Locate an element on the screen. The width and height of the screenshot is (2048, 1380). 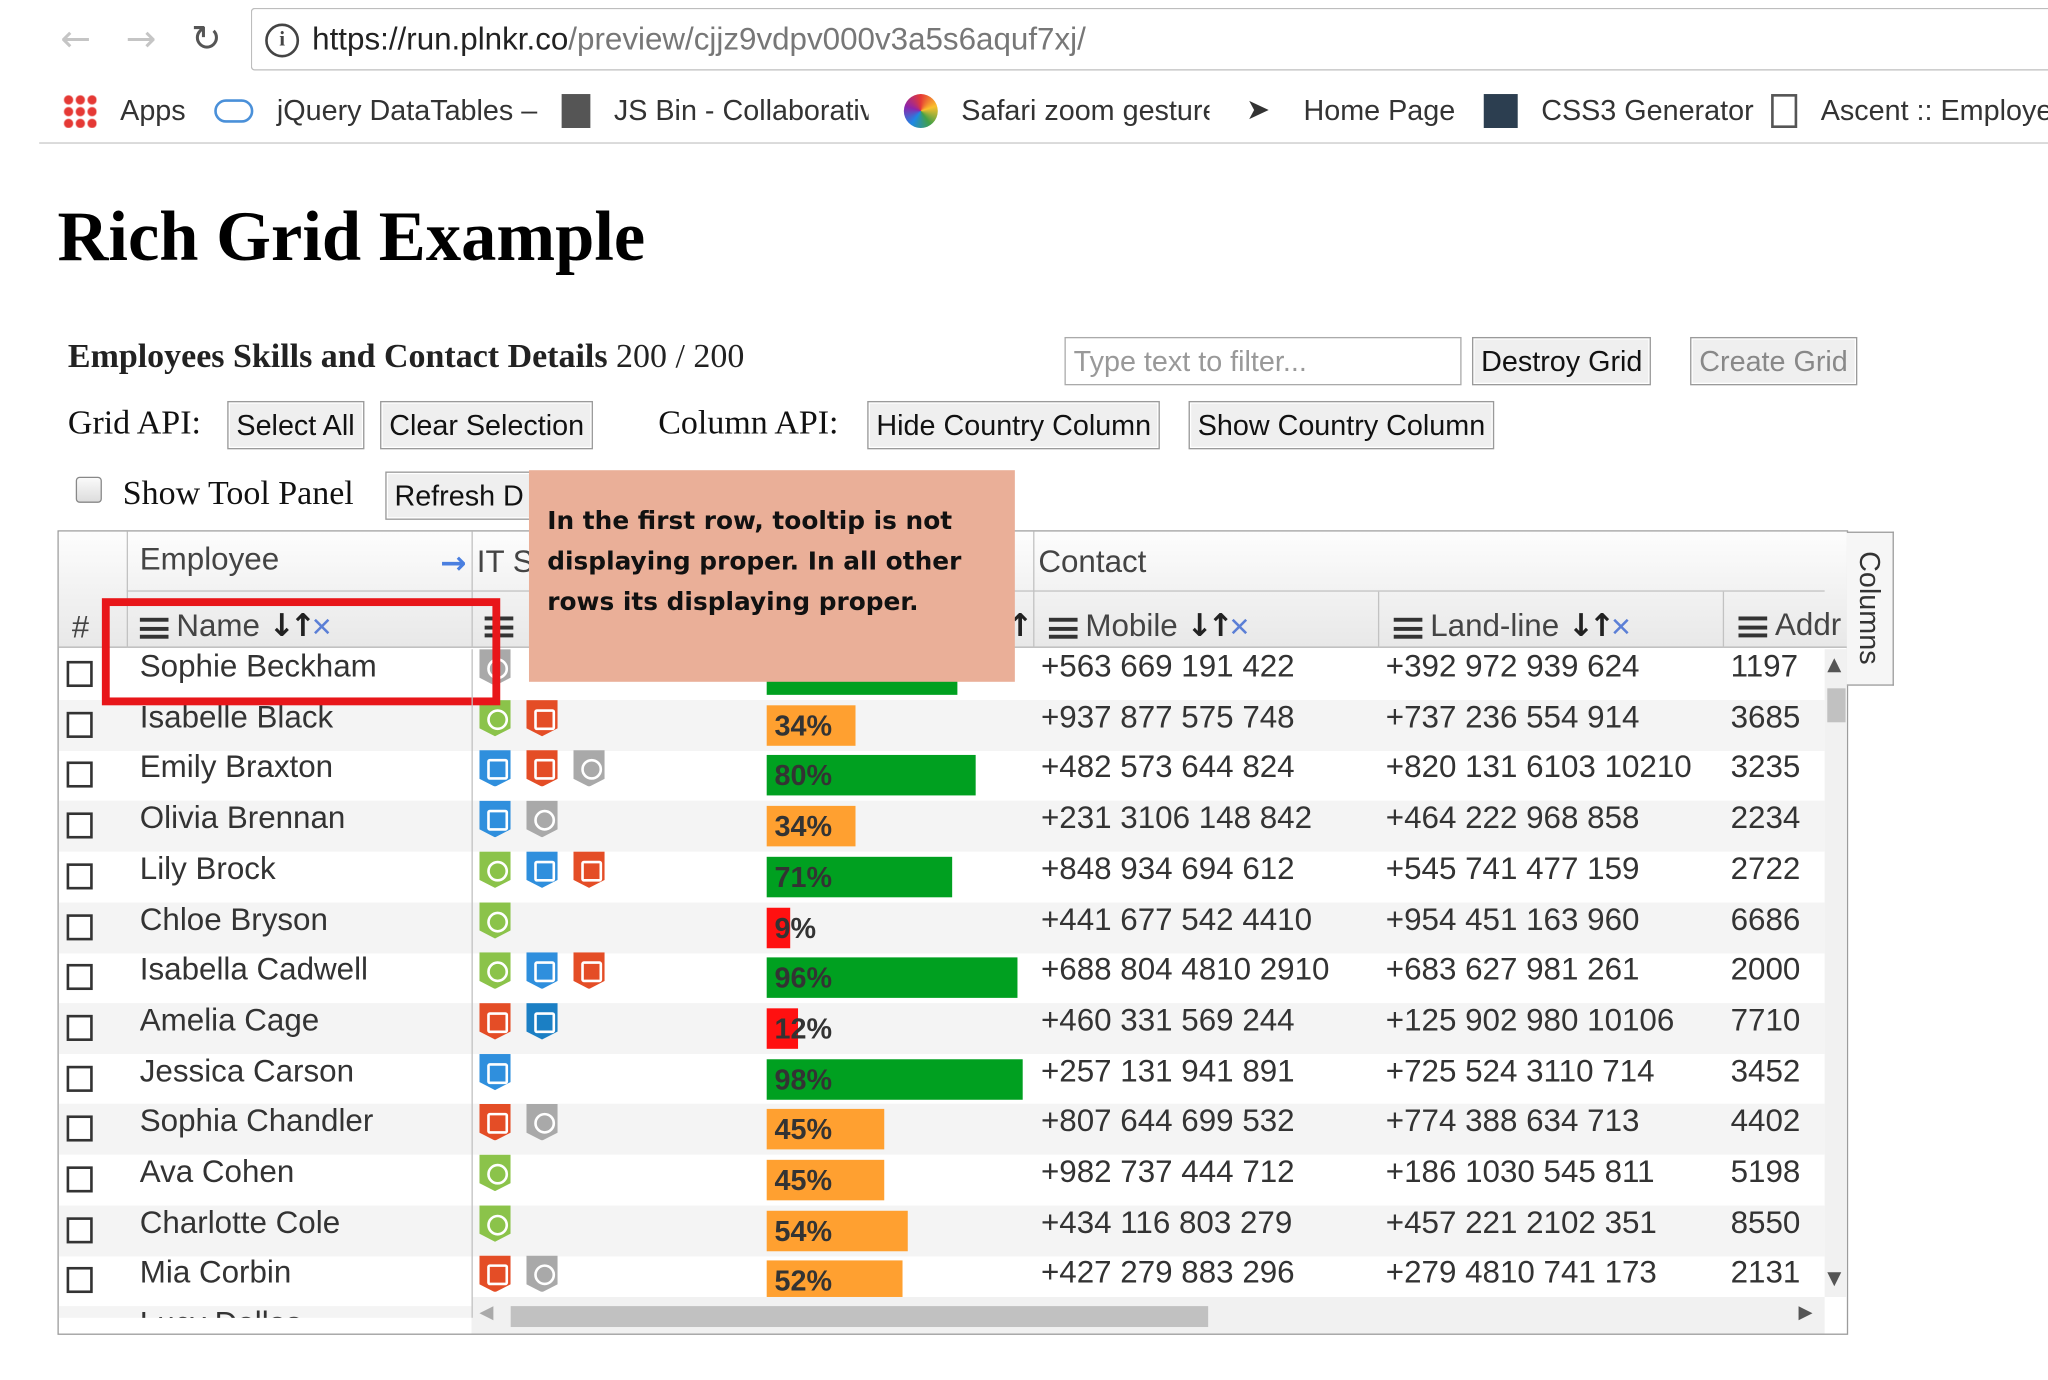
mobile-cell: +460 331 569 244 is located at coordinates (1167, 1020).